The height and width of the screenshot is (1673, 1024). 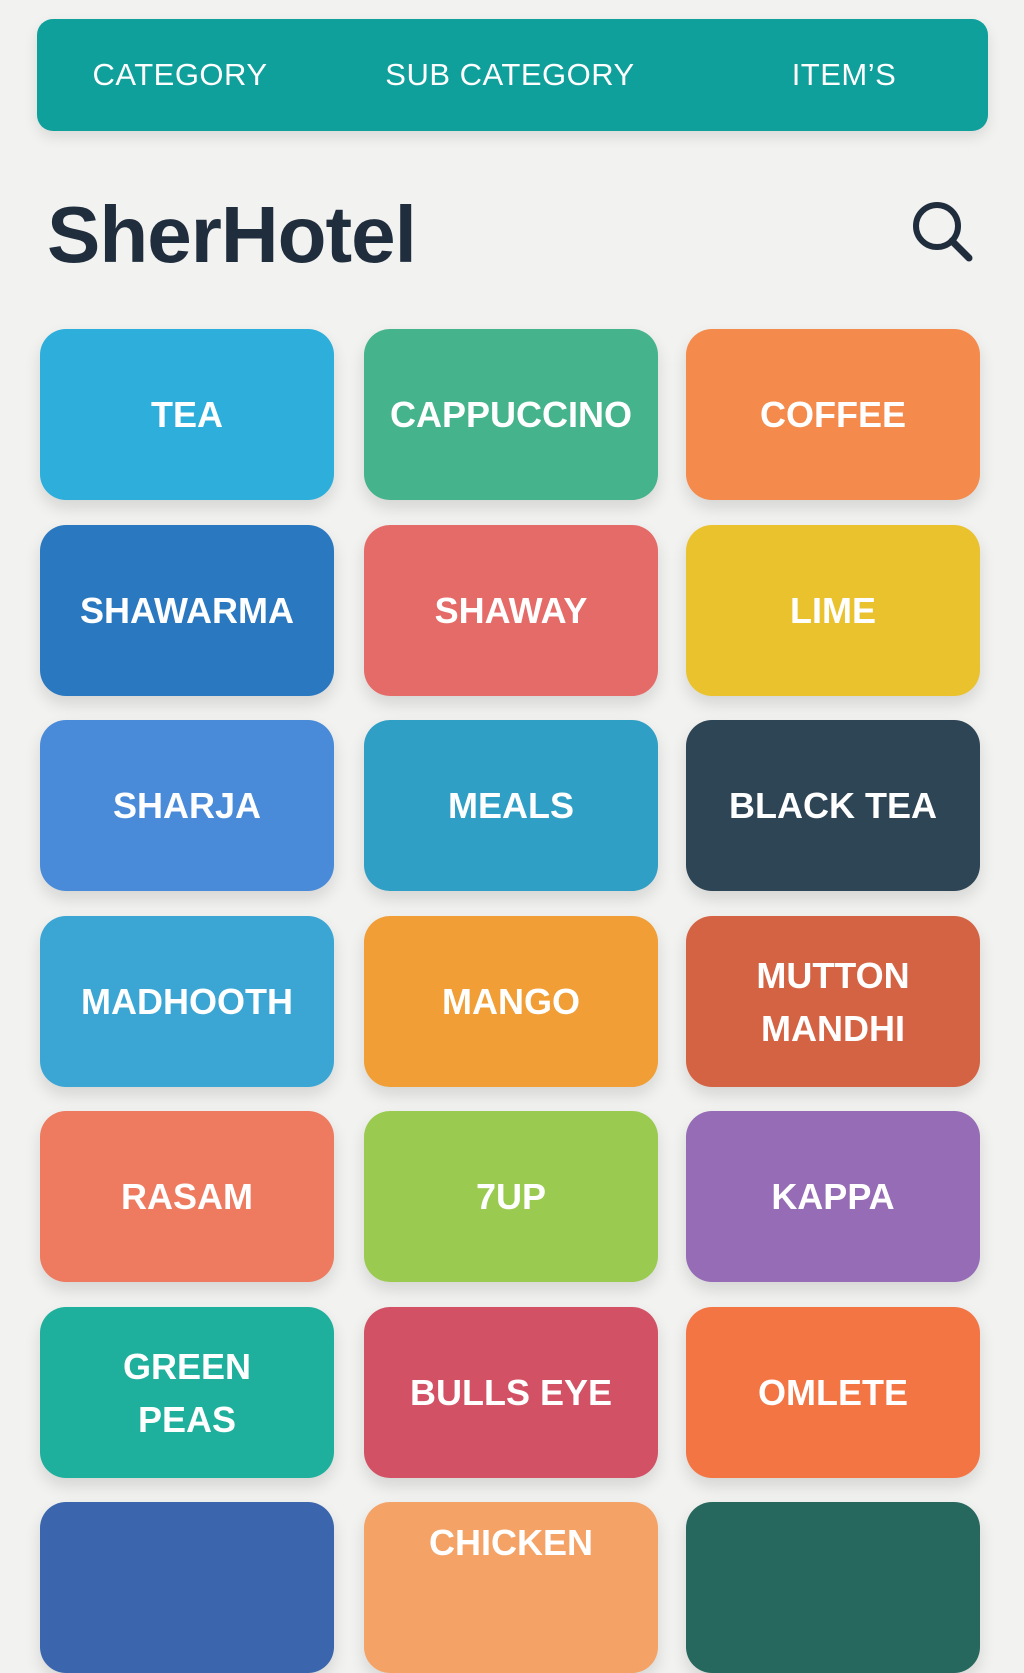 I want to click on item-tile: TEA, so click(x=187, y=414).